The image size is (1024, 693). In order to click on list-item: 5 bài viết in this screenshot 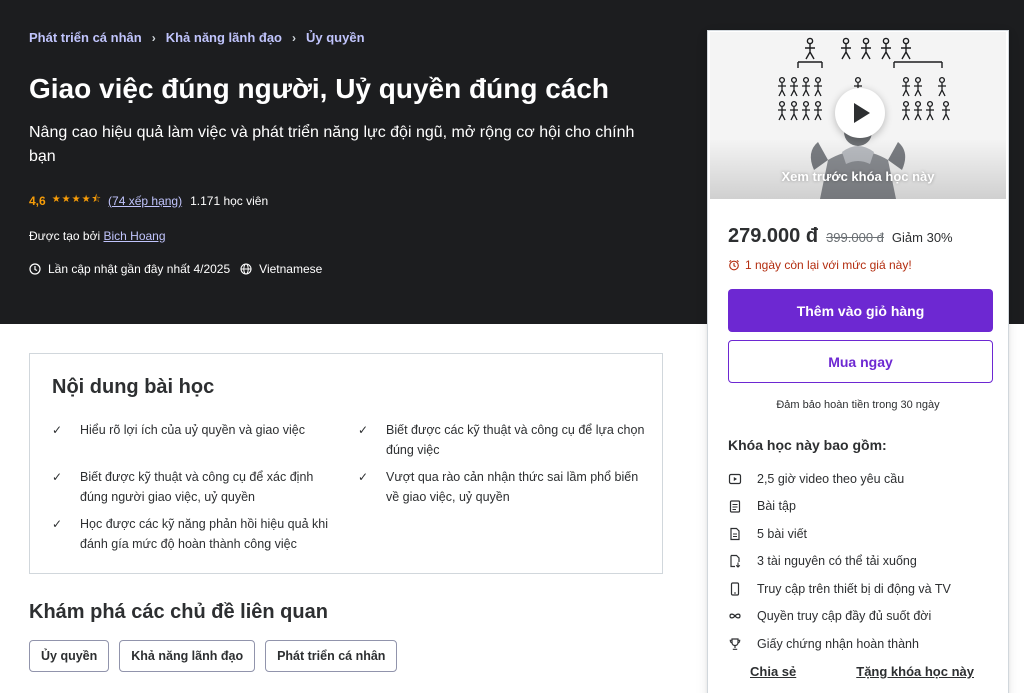, I will do `click(839, 534)`.